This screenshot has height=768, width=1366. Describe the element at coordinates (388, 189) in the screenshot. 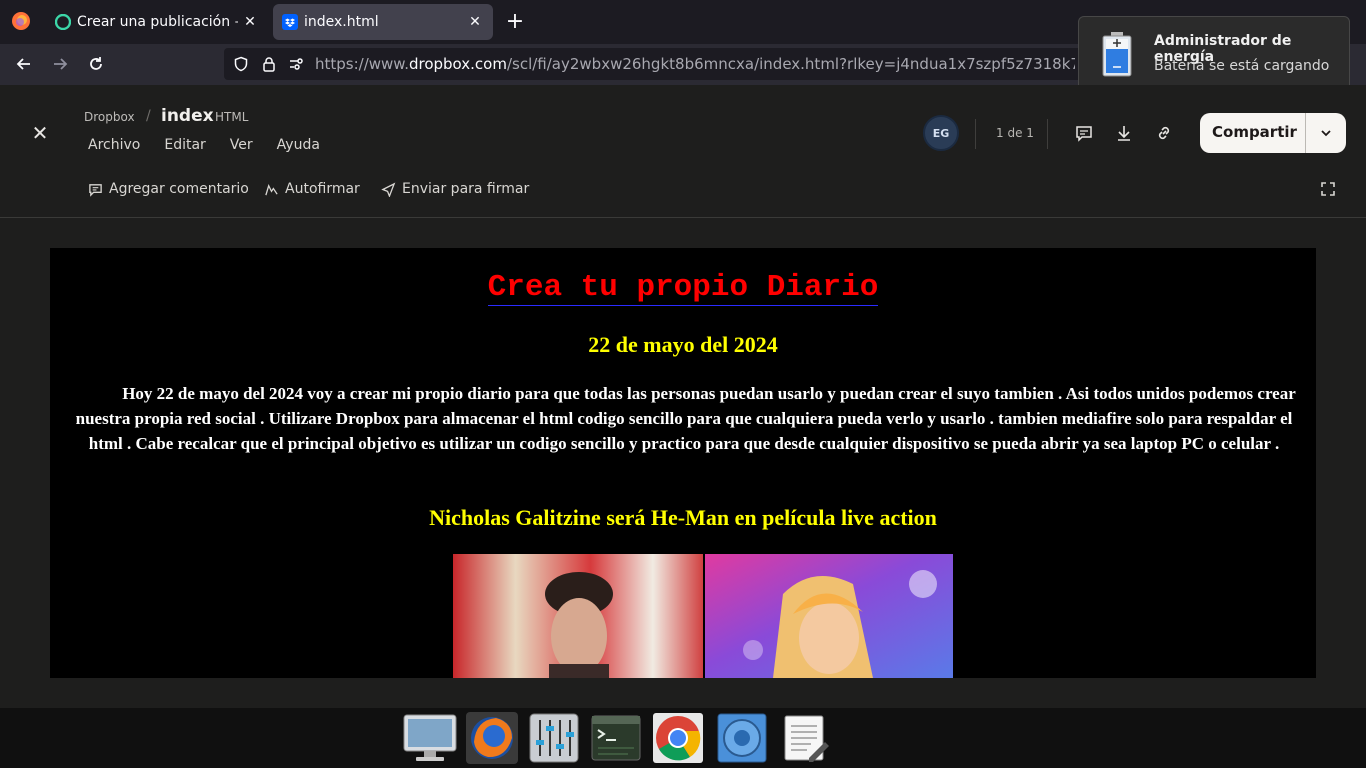

I see `send-icon` at that location.